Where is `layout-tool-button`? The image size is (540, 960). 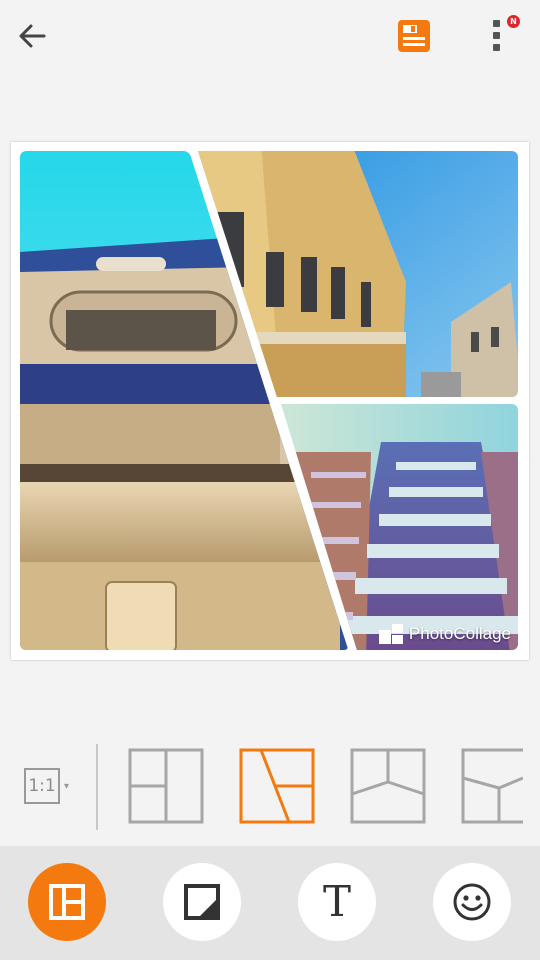 layout-tool-button is located at coordinates (67, 902).